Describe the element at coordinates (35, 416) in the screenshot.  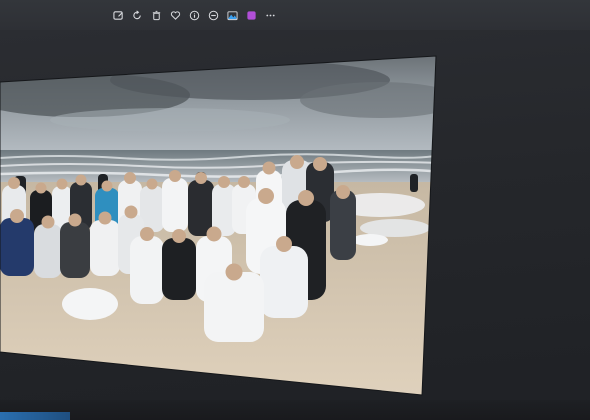
I see `taskbar-accent` at that location.